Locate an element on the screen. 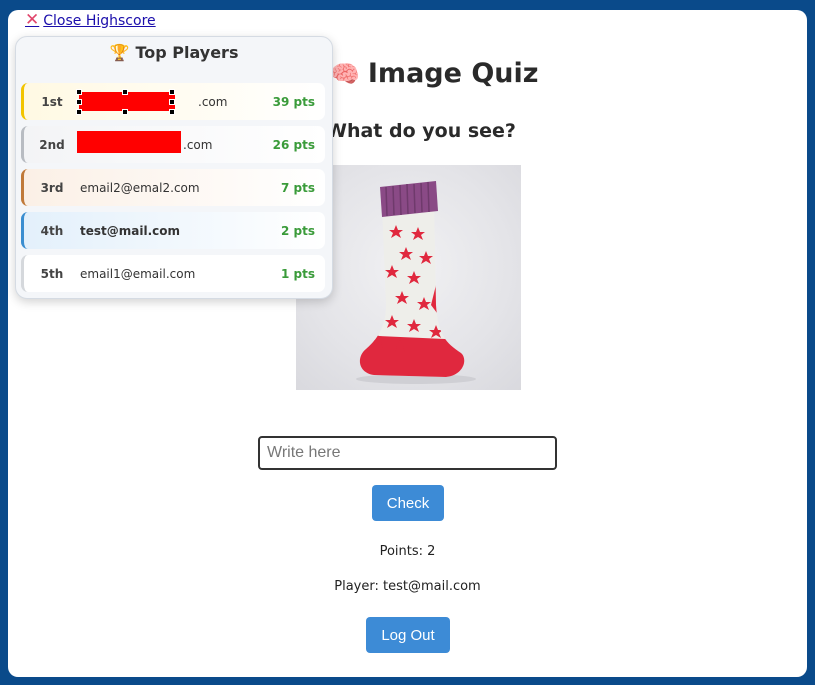 This screenshot has width=815, height=685. rank: 2nd is located at coordinates (52, 144).